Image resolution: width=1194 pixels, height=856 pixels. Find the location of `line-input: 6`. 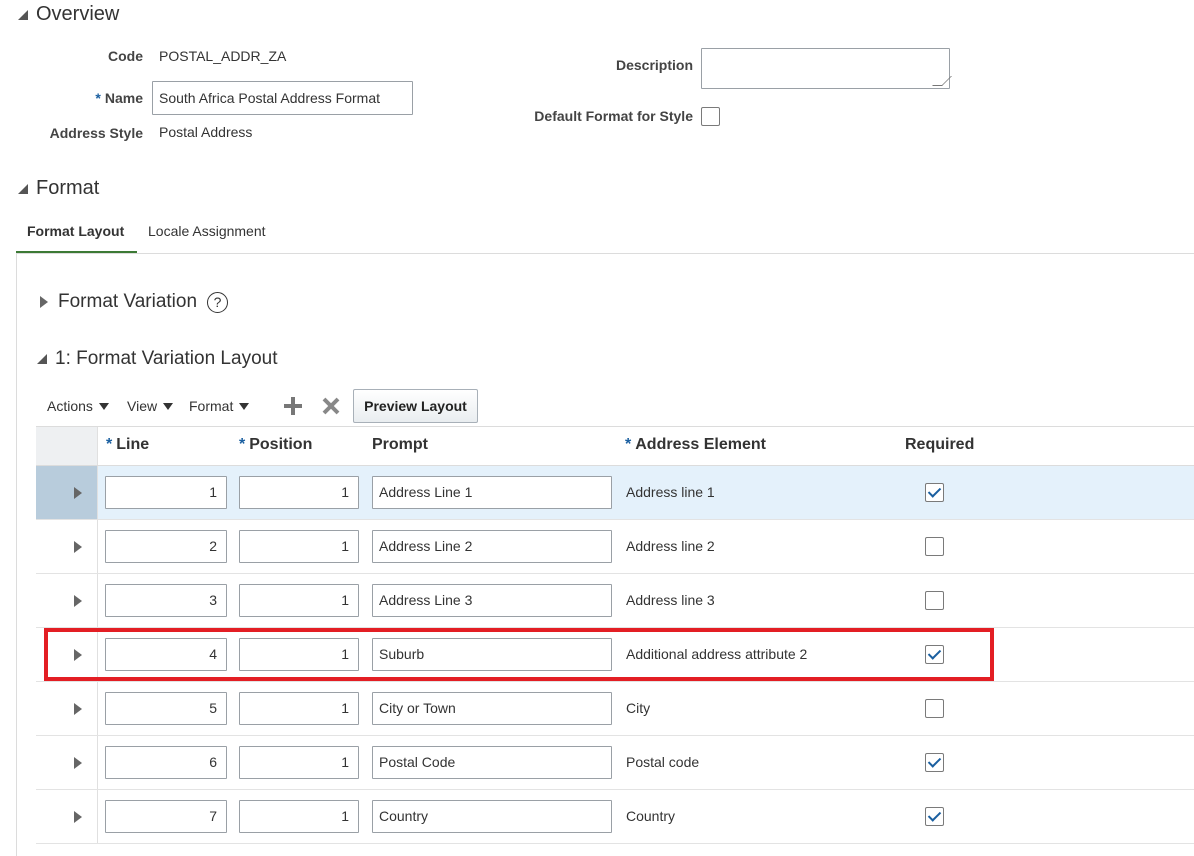

line-input: 6 is located at coordinates (166, 762).